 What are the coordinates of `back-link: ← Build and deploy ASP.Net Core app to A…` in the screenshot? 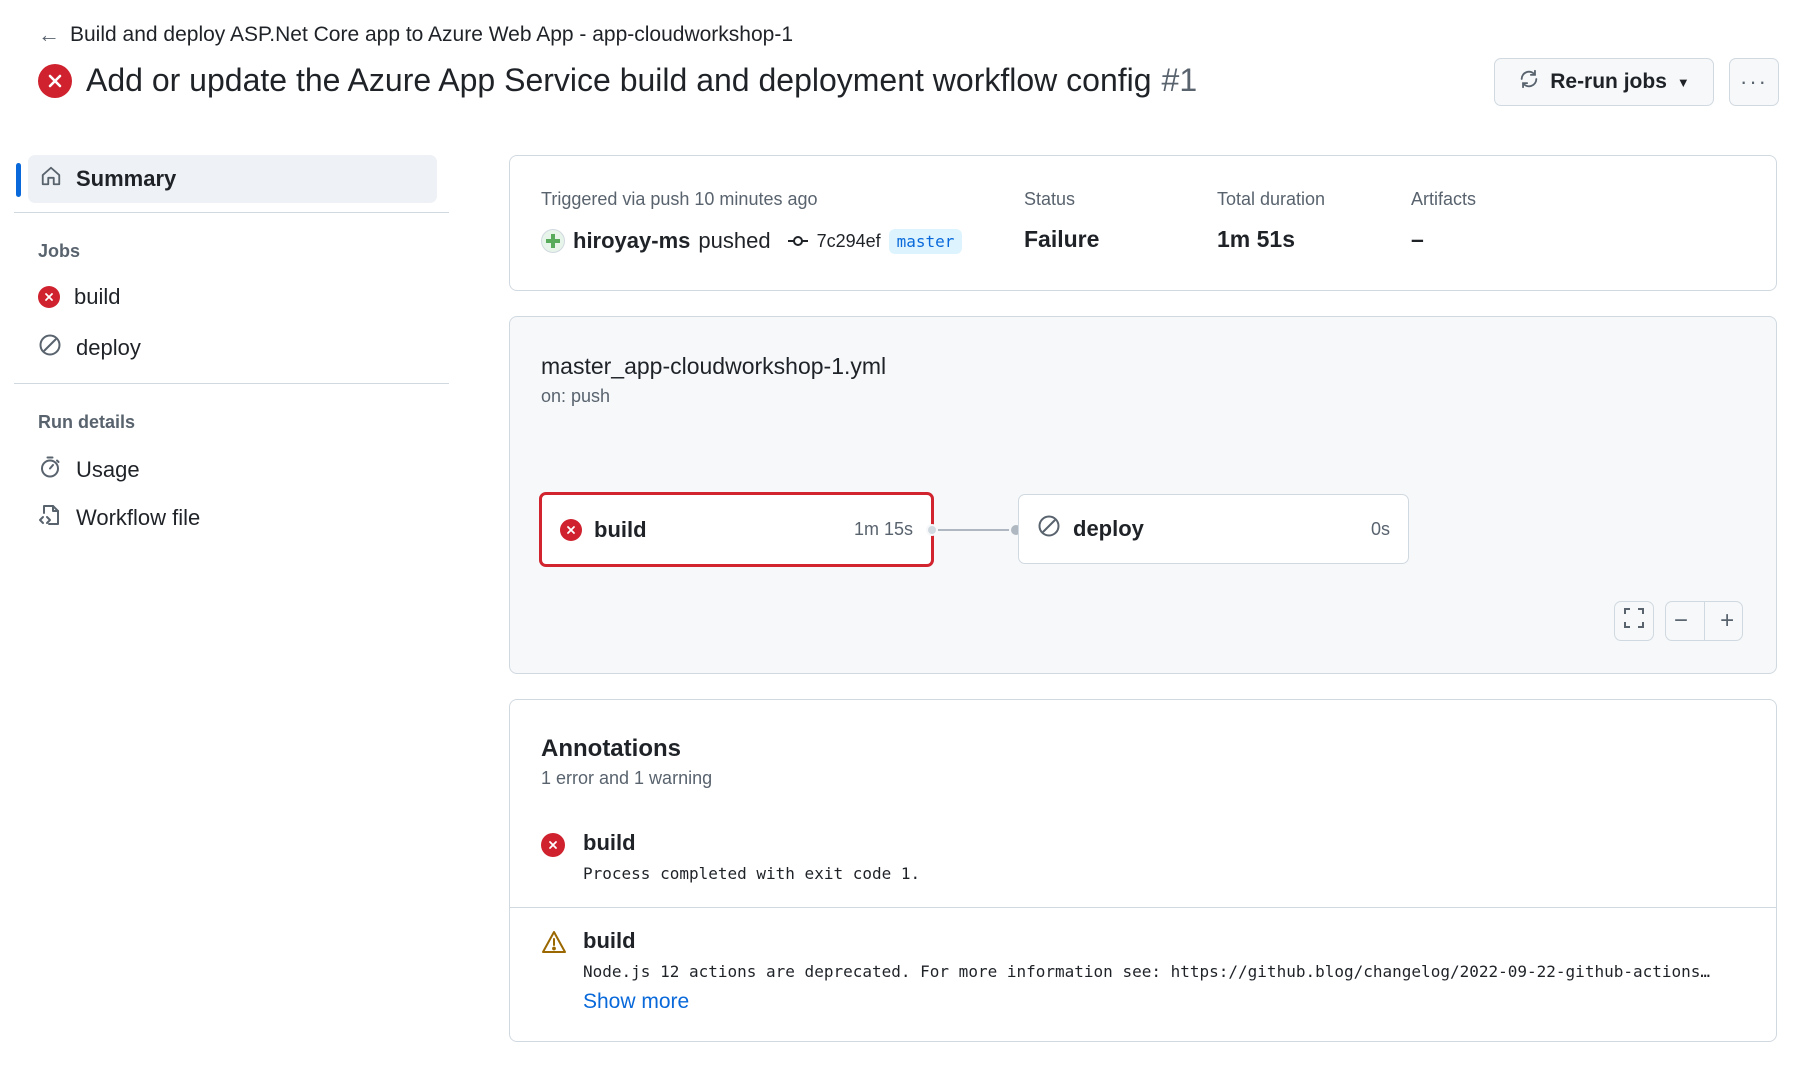 It's located at (415, 35).